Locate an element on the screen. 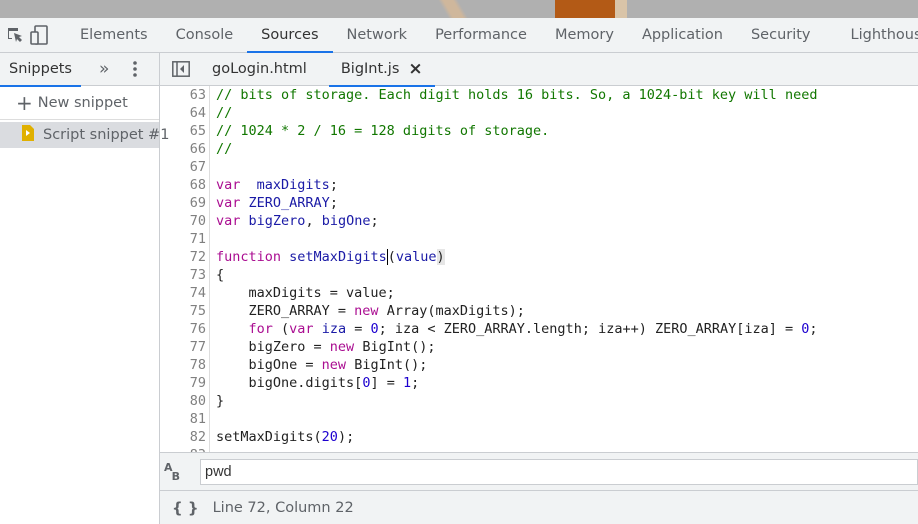 The width and height of the screenshot is (918, 524). line-number: 65 is located at coordinates (197, 131).